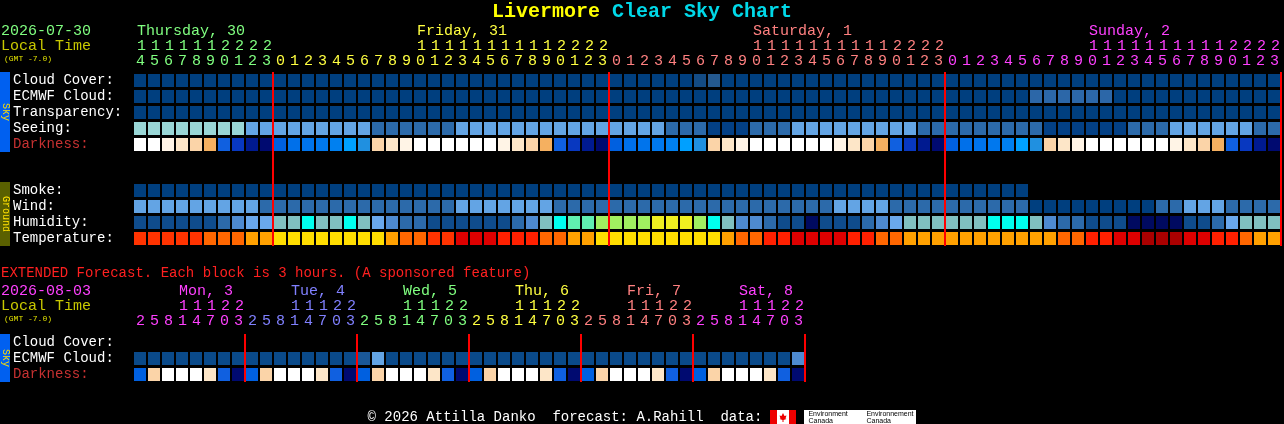 The width and height of the screenshot is (1284, 424). What do you see at coordinates (430, 291) in the screenshot?
I see `day-label: Wed, 5` at bounding box center [430, 291].